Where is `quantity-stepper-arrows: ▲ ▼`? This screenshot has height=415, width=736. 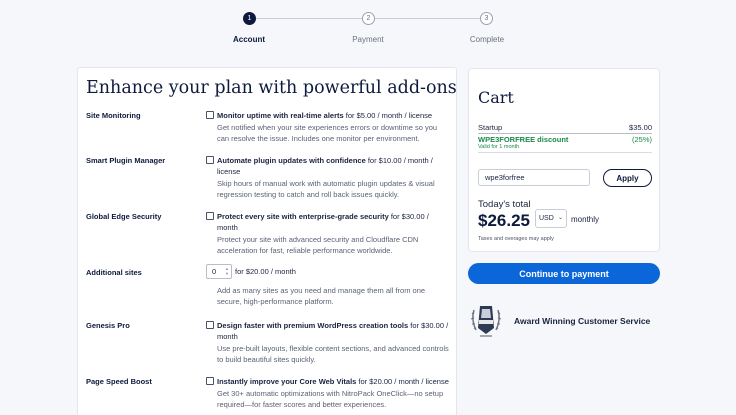 quantity-stepper-arrows: ▲ ▼ is located at coordinates (227, 271).